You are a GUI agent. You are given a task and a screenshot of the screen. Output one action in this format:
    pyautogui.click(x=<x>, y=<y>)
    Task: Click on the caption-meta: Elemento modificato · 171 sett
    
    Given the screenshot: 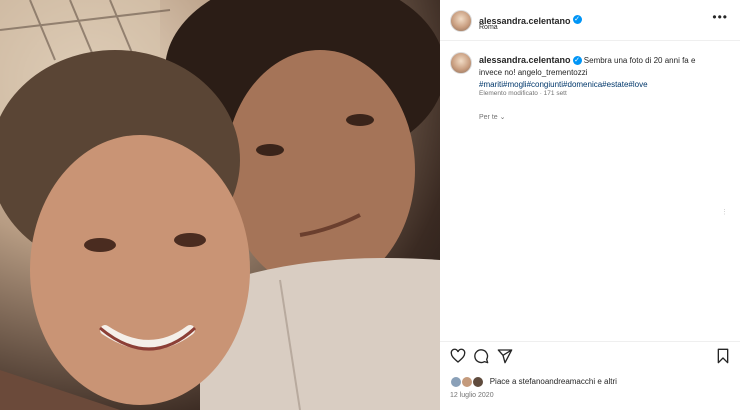 What is the action you would take?
    pyautogui.click(x=523, y=93)
    